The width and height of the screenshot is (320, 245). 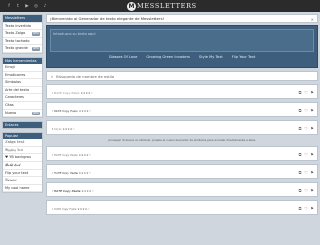 I want to click on result-row: I 𝙃𝘼𝙏𝙀 𝘾𝙤𝙥𝙮 𝙋𝙖𝙨𝙩𝙚 ★★★★☆ ⧉ ♡ ⚑, so click(x=182, y=189).